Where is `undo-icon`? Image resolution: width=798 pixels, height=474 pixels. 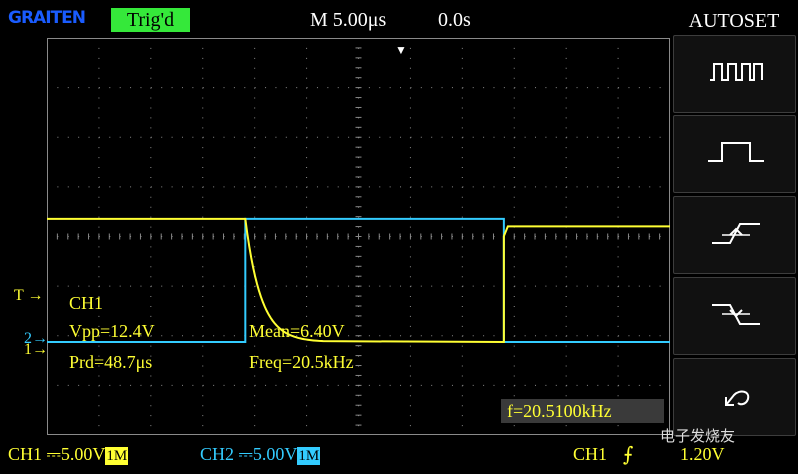
undo-icon is located at coordinates (737, 398).